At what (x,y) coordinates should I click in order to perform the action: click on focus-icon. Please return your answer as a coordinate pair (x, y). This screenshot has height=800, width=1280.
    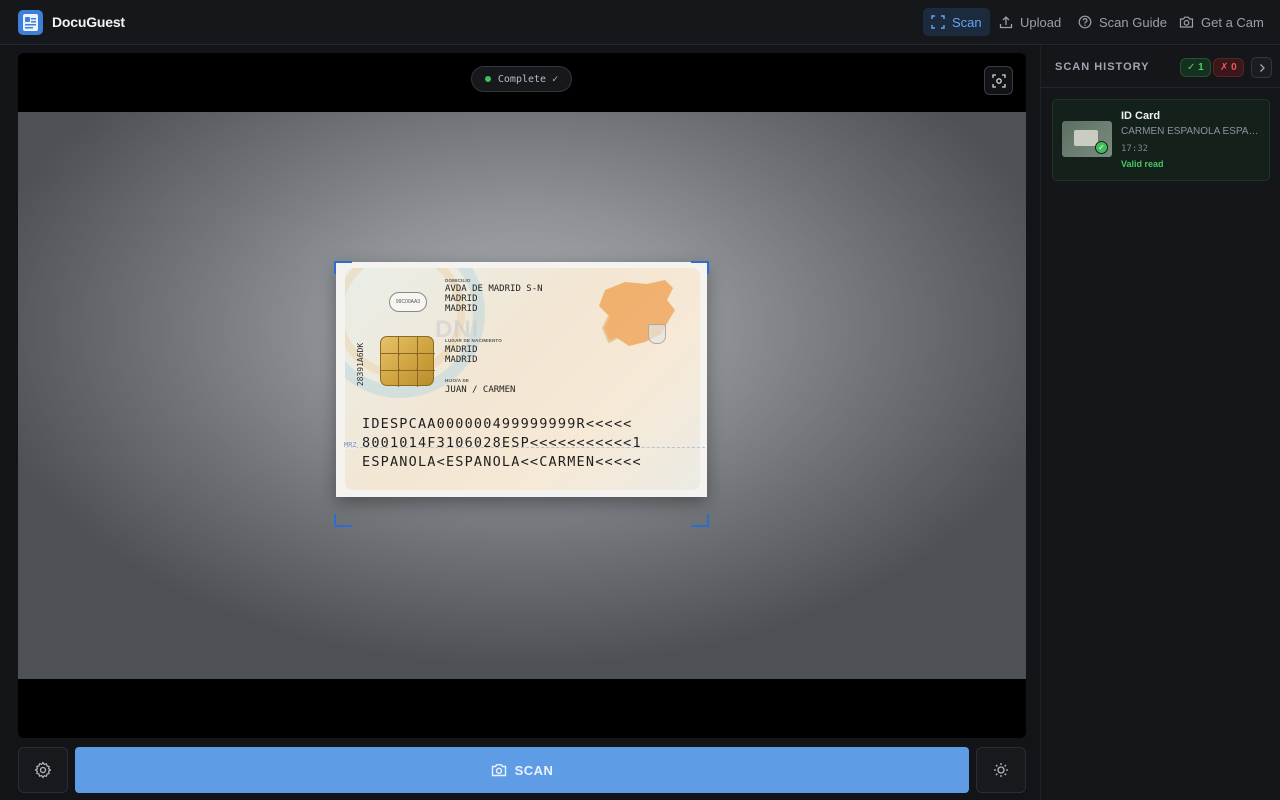
    Looking at the image, I should click on (998, 80).